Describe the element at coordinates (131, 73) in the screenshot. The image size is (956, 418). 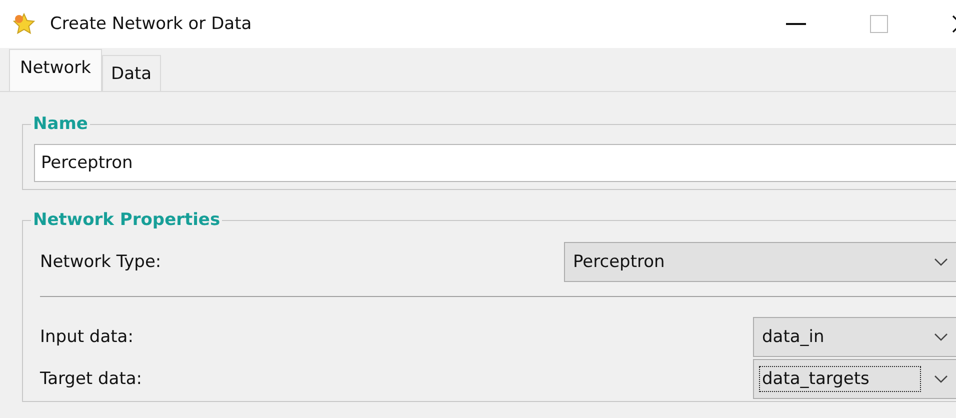
I see `tab: Data` at that location.